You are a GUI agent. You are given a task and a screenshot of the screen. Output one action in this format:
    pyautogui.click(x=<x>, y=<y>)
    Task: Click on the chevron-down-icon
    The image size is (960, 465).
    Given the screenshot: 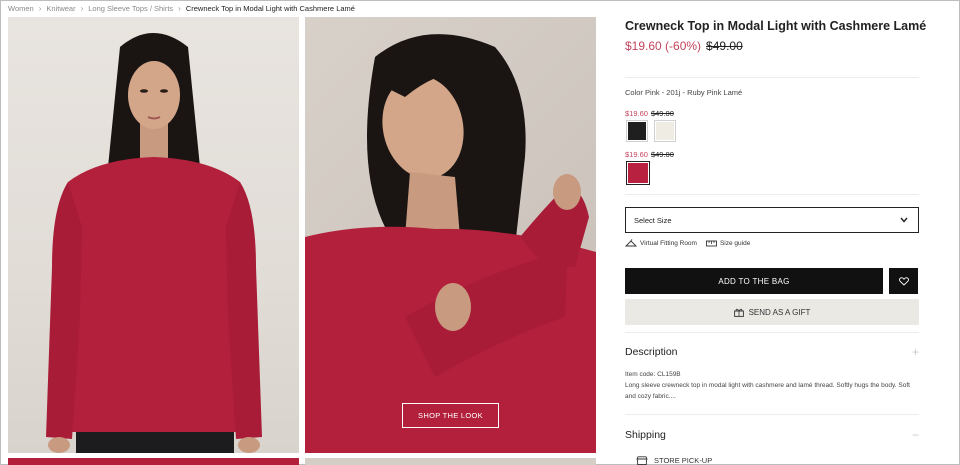 What is the action you would take?
    pyautogui.click(x=904, y=220)
    